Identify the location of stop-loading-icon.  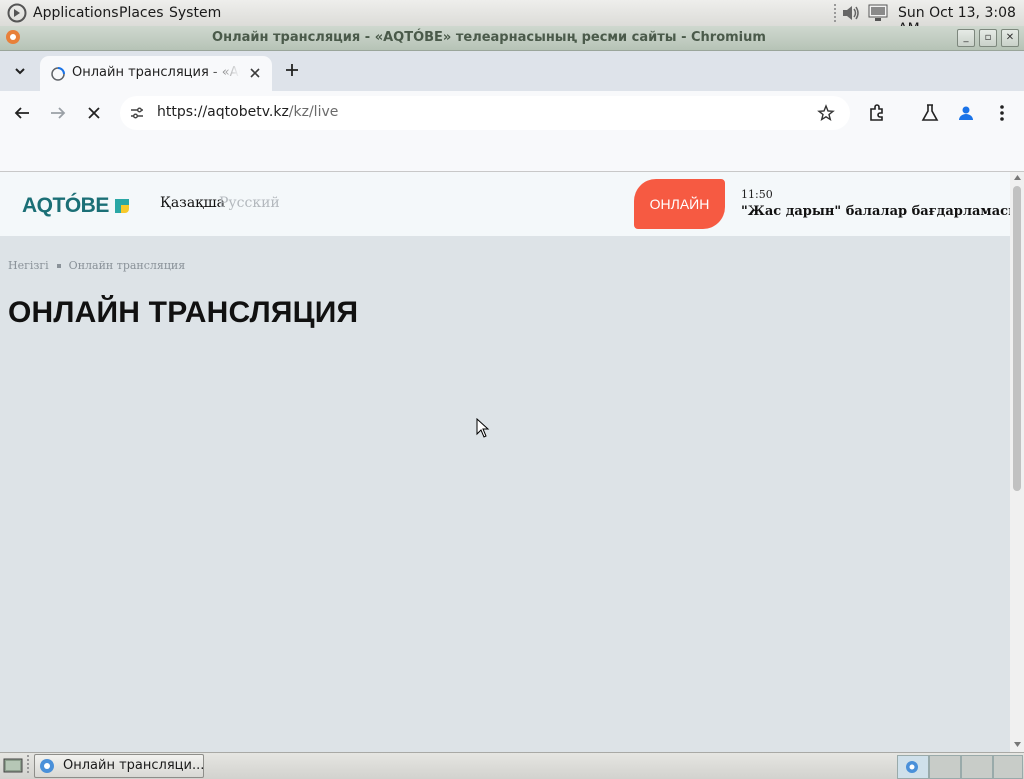
(94, 113).